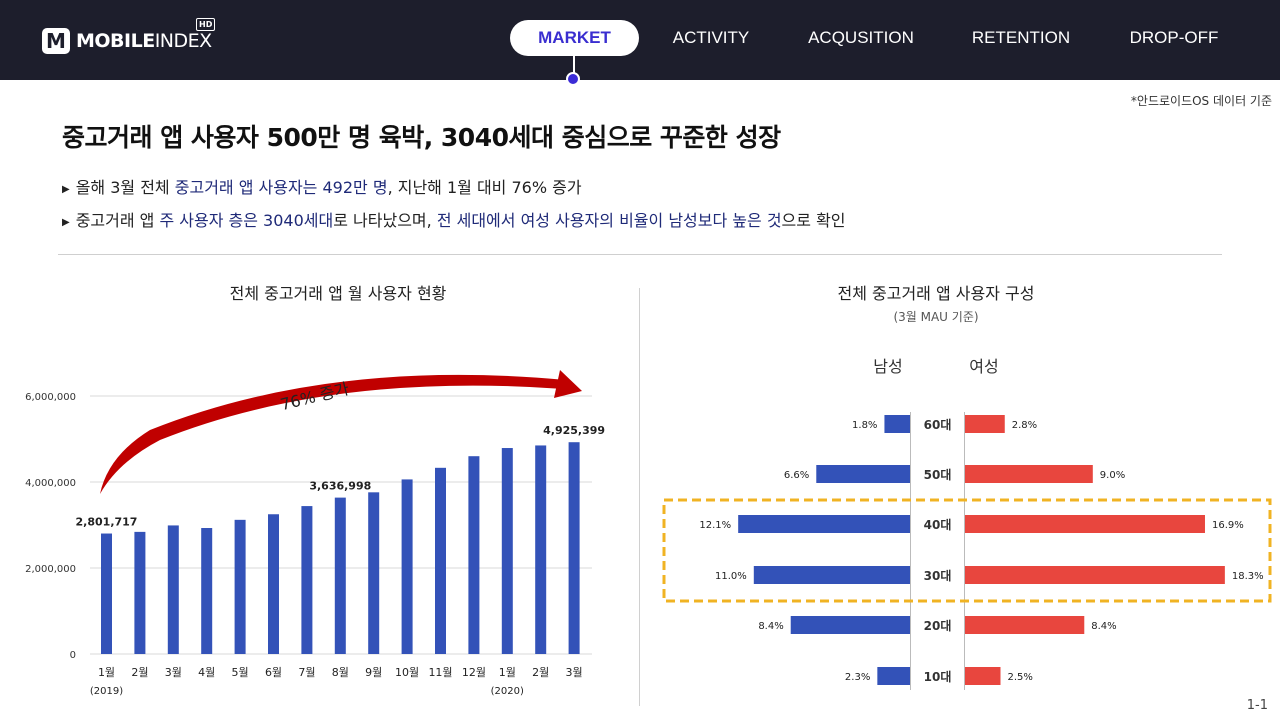  What do you see at coordinates (373, 672) in the screenshot?
I see `x-tick-label: 9월` at bounding box center [373, 672].